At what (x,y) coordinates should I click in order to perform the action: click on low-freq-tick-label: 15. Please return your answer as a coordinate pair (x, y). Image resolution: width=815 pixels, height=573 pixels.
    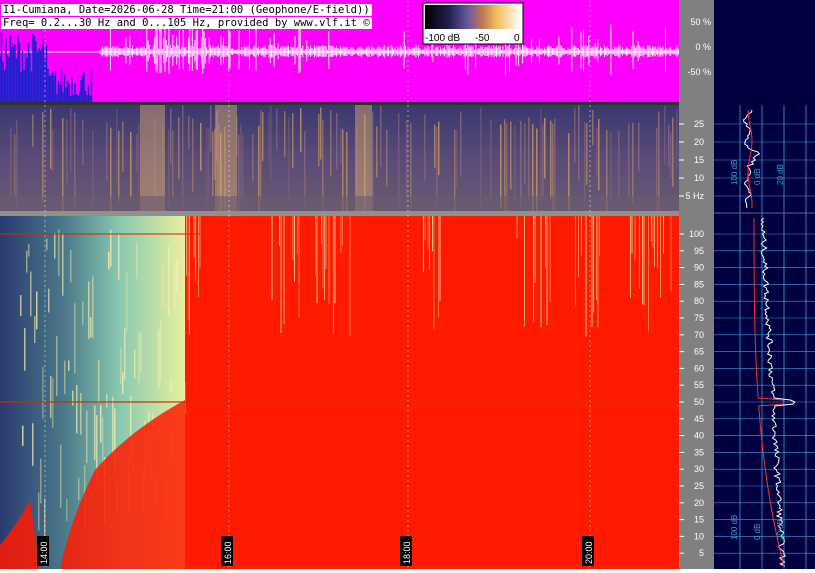
    Looking at the image, I should click on (699, 160).